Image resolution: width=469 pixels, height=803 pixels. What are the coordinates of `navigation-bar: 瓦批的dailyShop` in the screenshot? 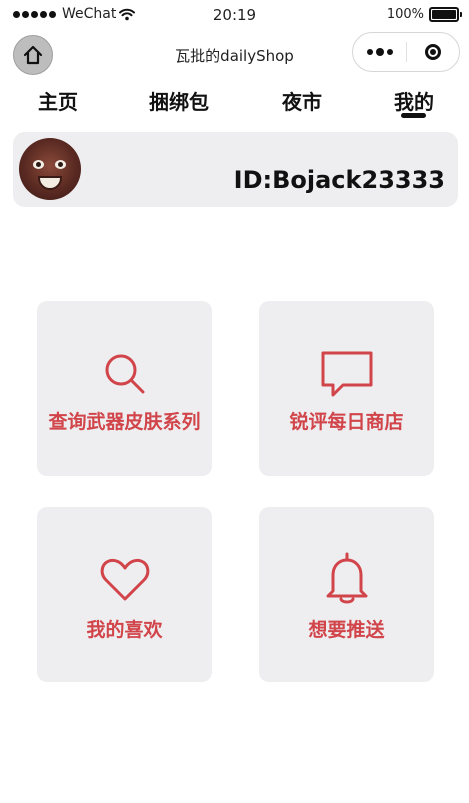 It's located at (234, 55).